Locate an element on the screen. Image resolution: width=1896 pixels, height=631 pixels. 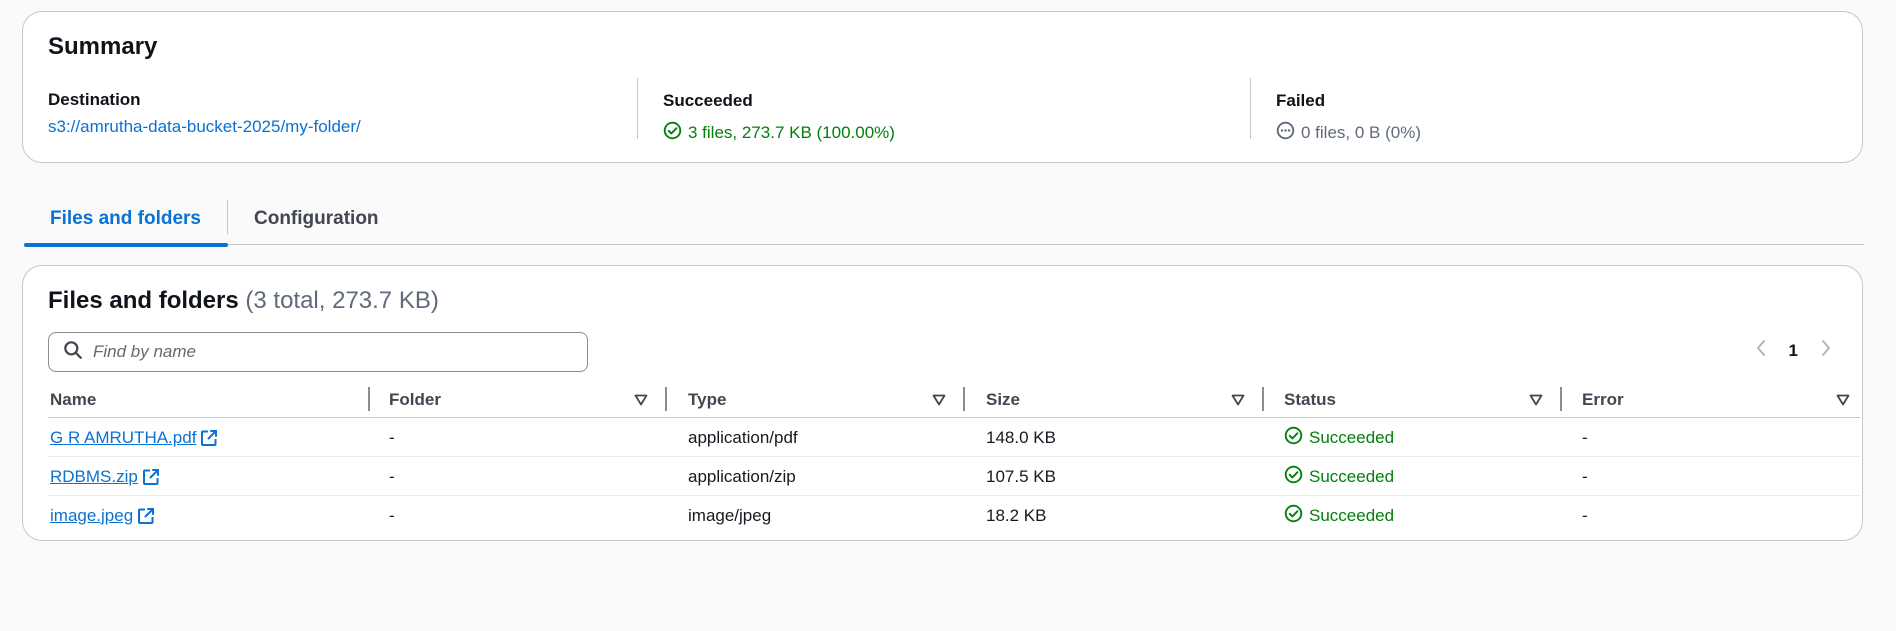
file-link: image.jpeg is located at coordinates (91, 516).